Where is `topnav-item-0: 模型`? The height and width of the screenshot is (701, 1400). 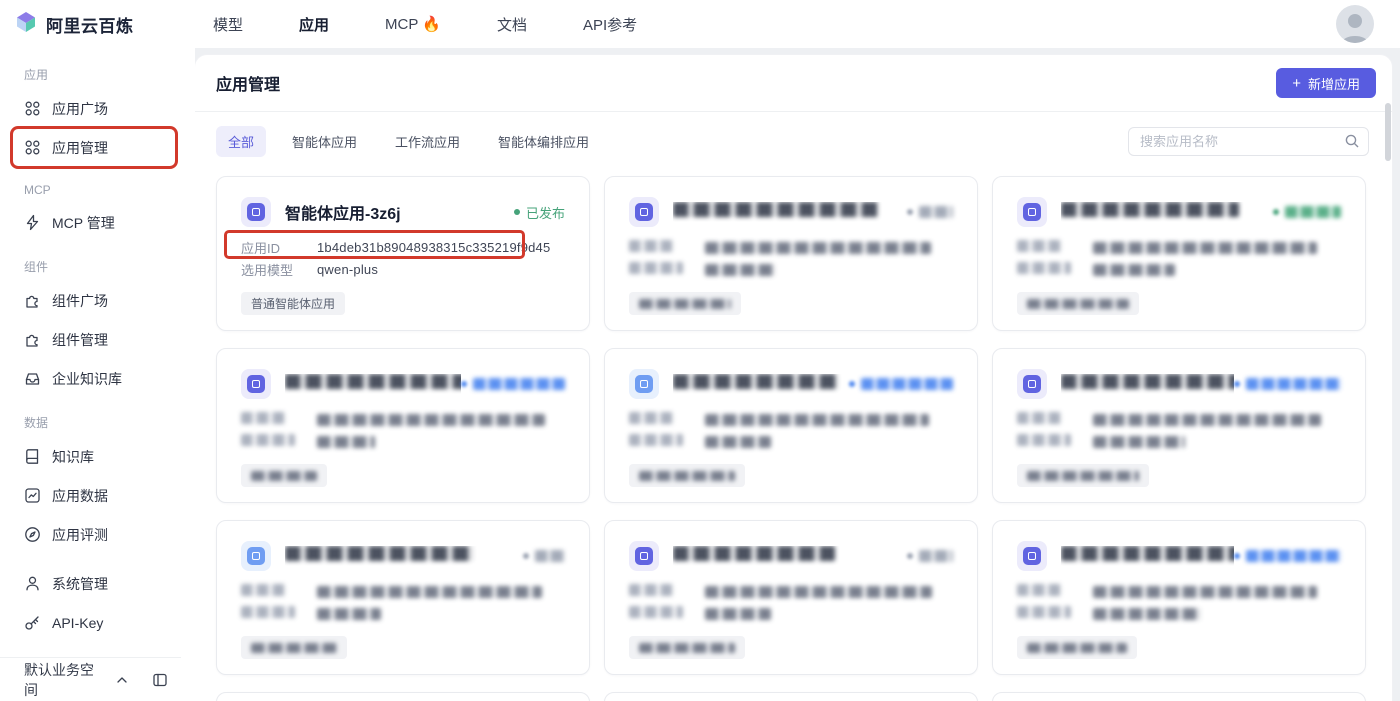
topnav-item-0: 模型 is located at coordinates (228, 24).